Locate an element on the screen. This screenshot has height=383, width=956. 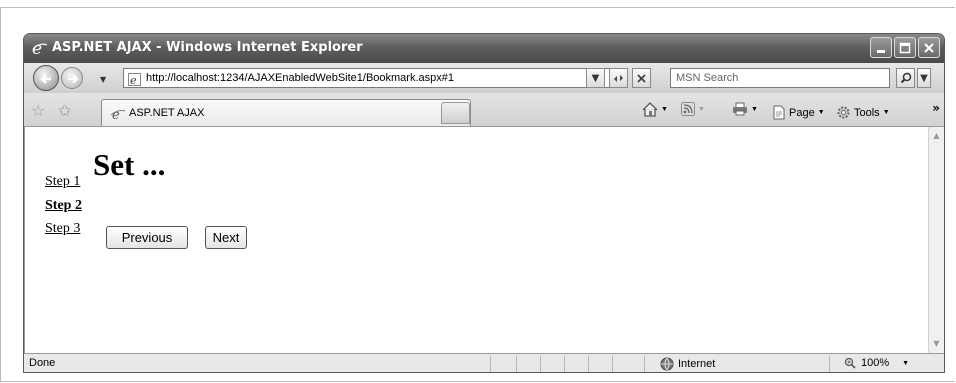
step-2-link: Step 2 is located at coordinates (63, 206).